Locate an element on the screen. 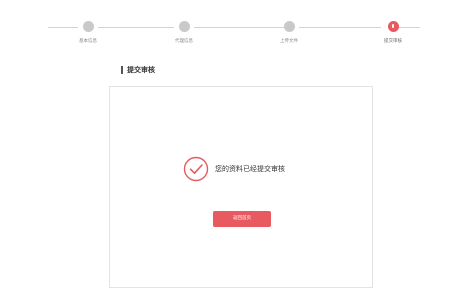 This screenshot has height=304, width=456. status-message: 您的资料已经提交审核 is located at coordinates (250, 169).